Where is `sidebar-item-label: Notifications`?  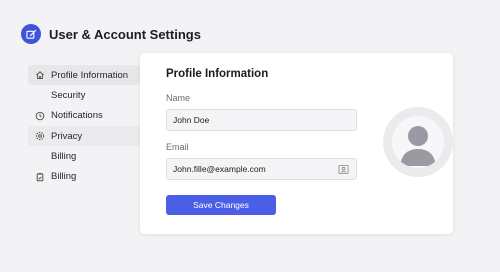 sidebar-item-label: Notifications is located at coordinates (77, 116).